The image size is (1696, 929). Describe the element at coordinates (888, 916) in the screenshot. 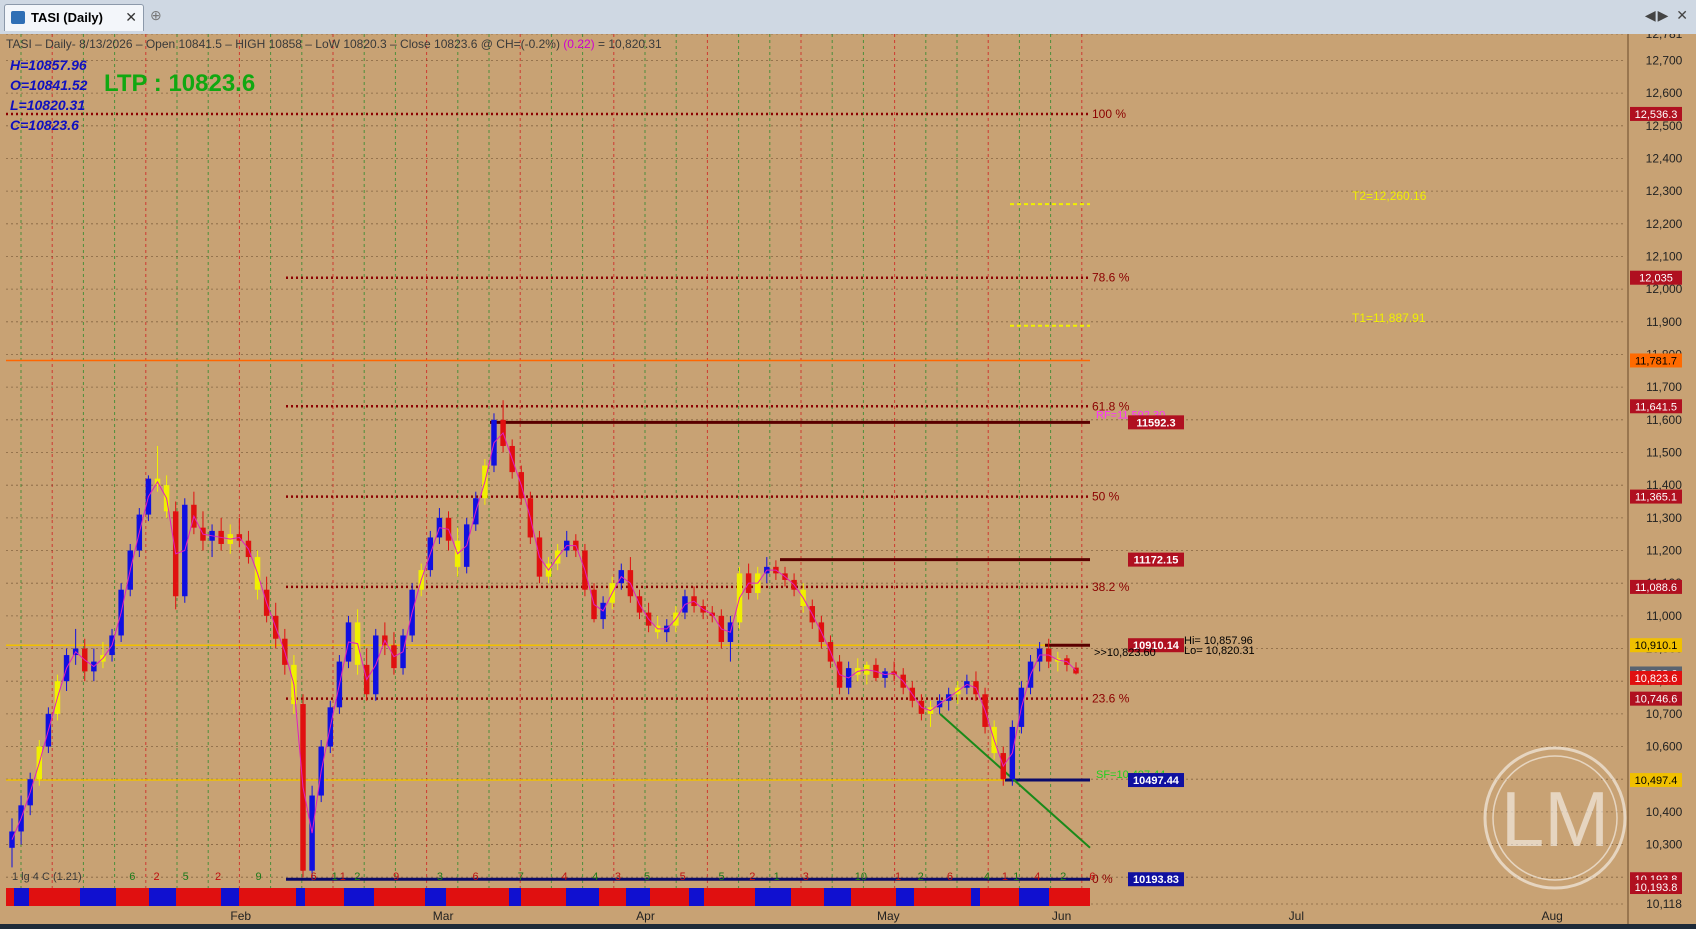

I see `month-label: May` at that location.